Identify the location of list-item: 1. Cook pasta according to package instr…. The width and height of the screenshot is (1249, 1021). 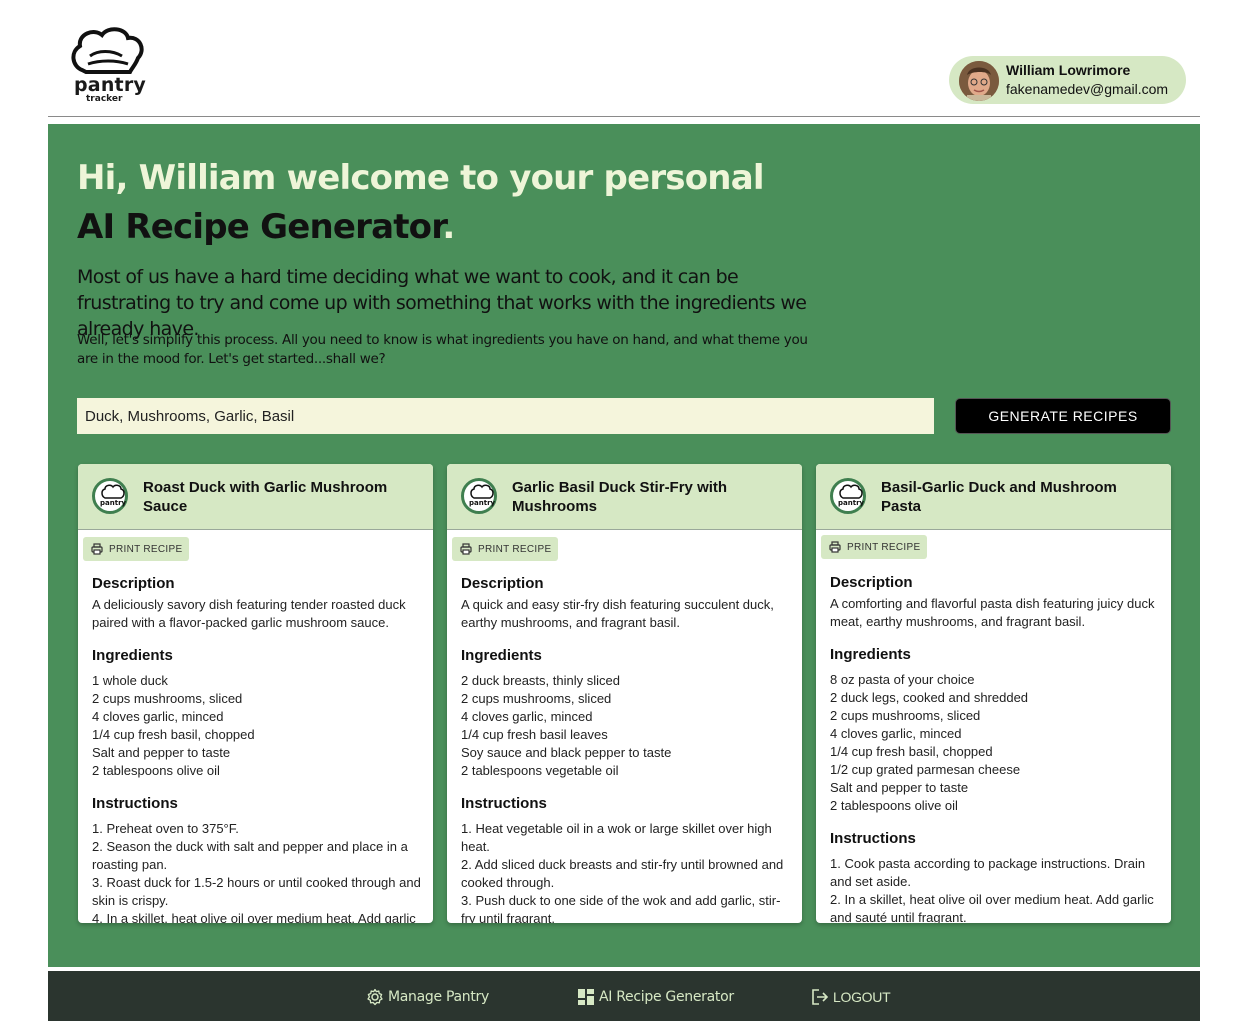
(988, 872).